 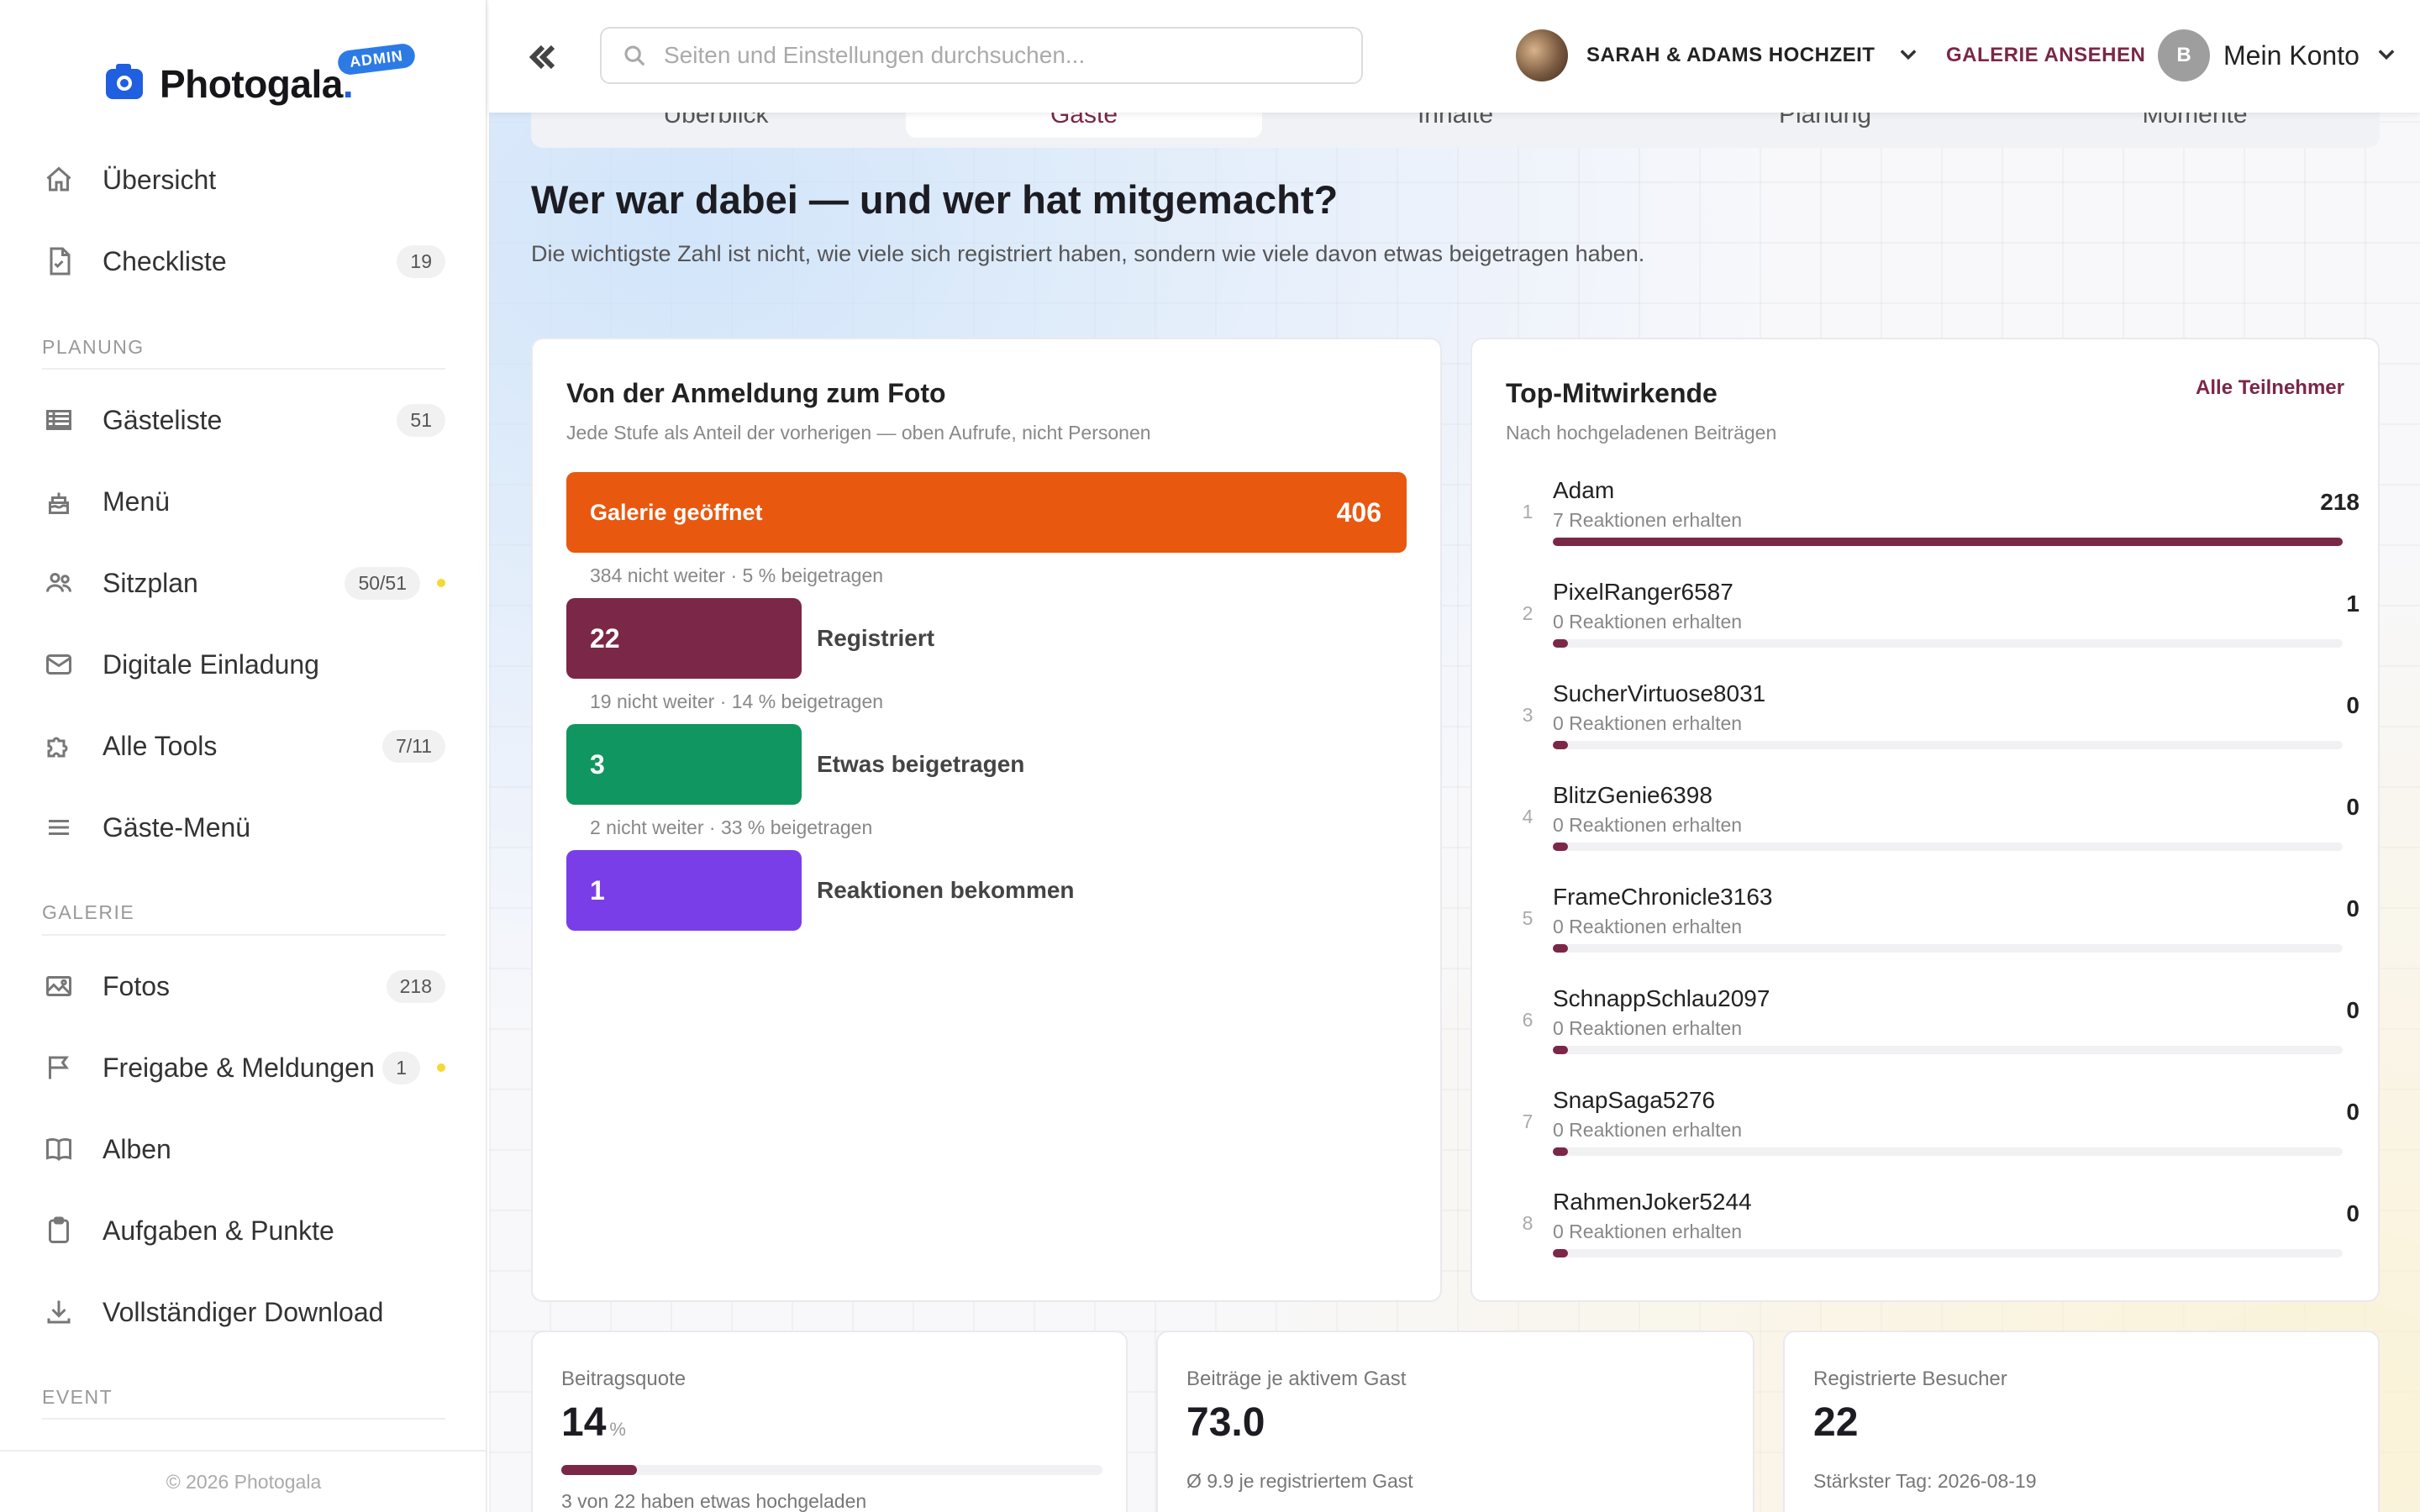 I want to click on logo-text: Photogala., so click(x=257, y=84).